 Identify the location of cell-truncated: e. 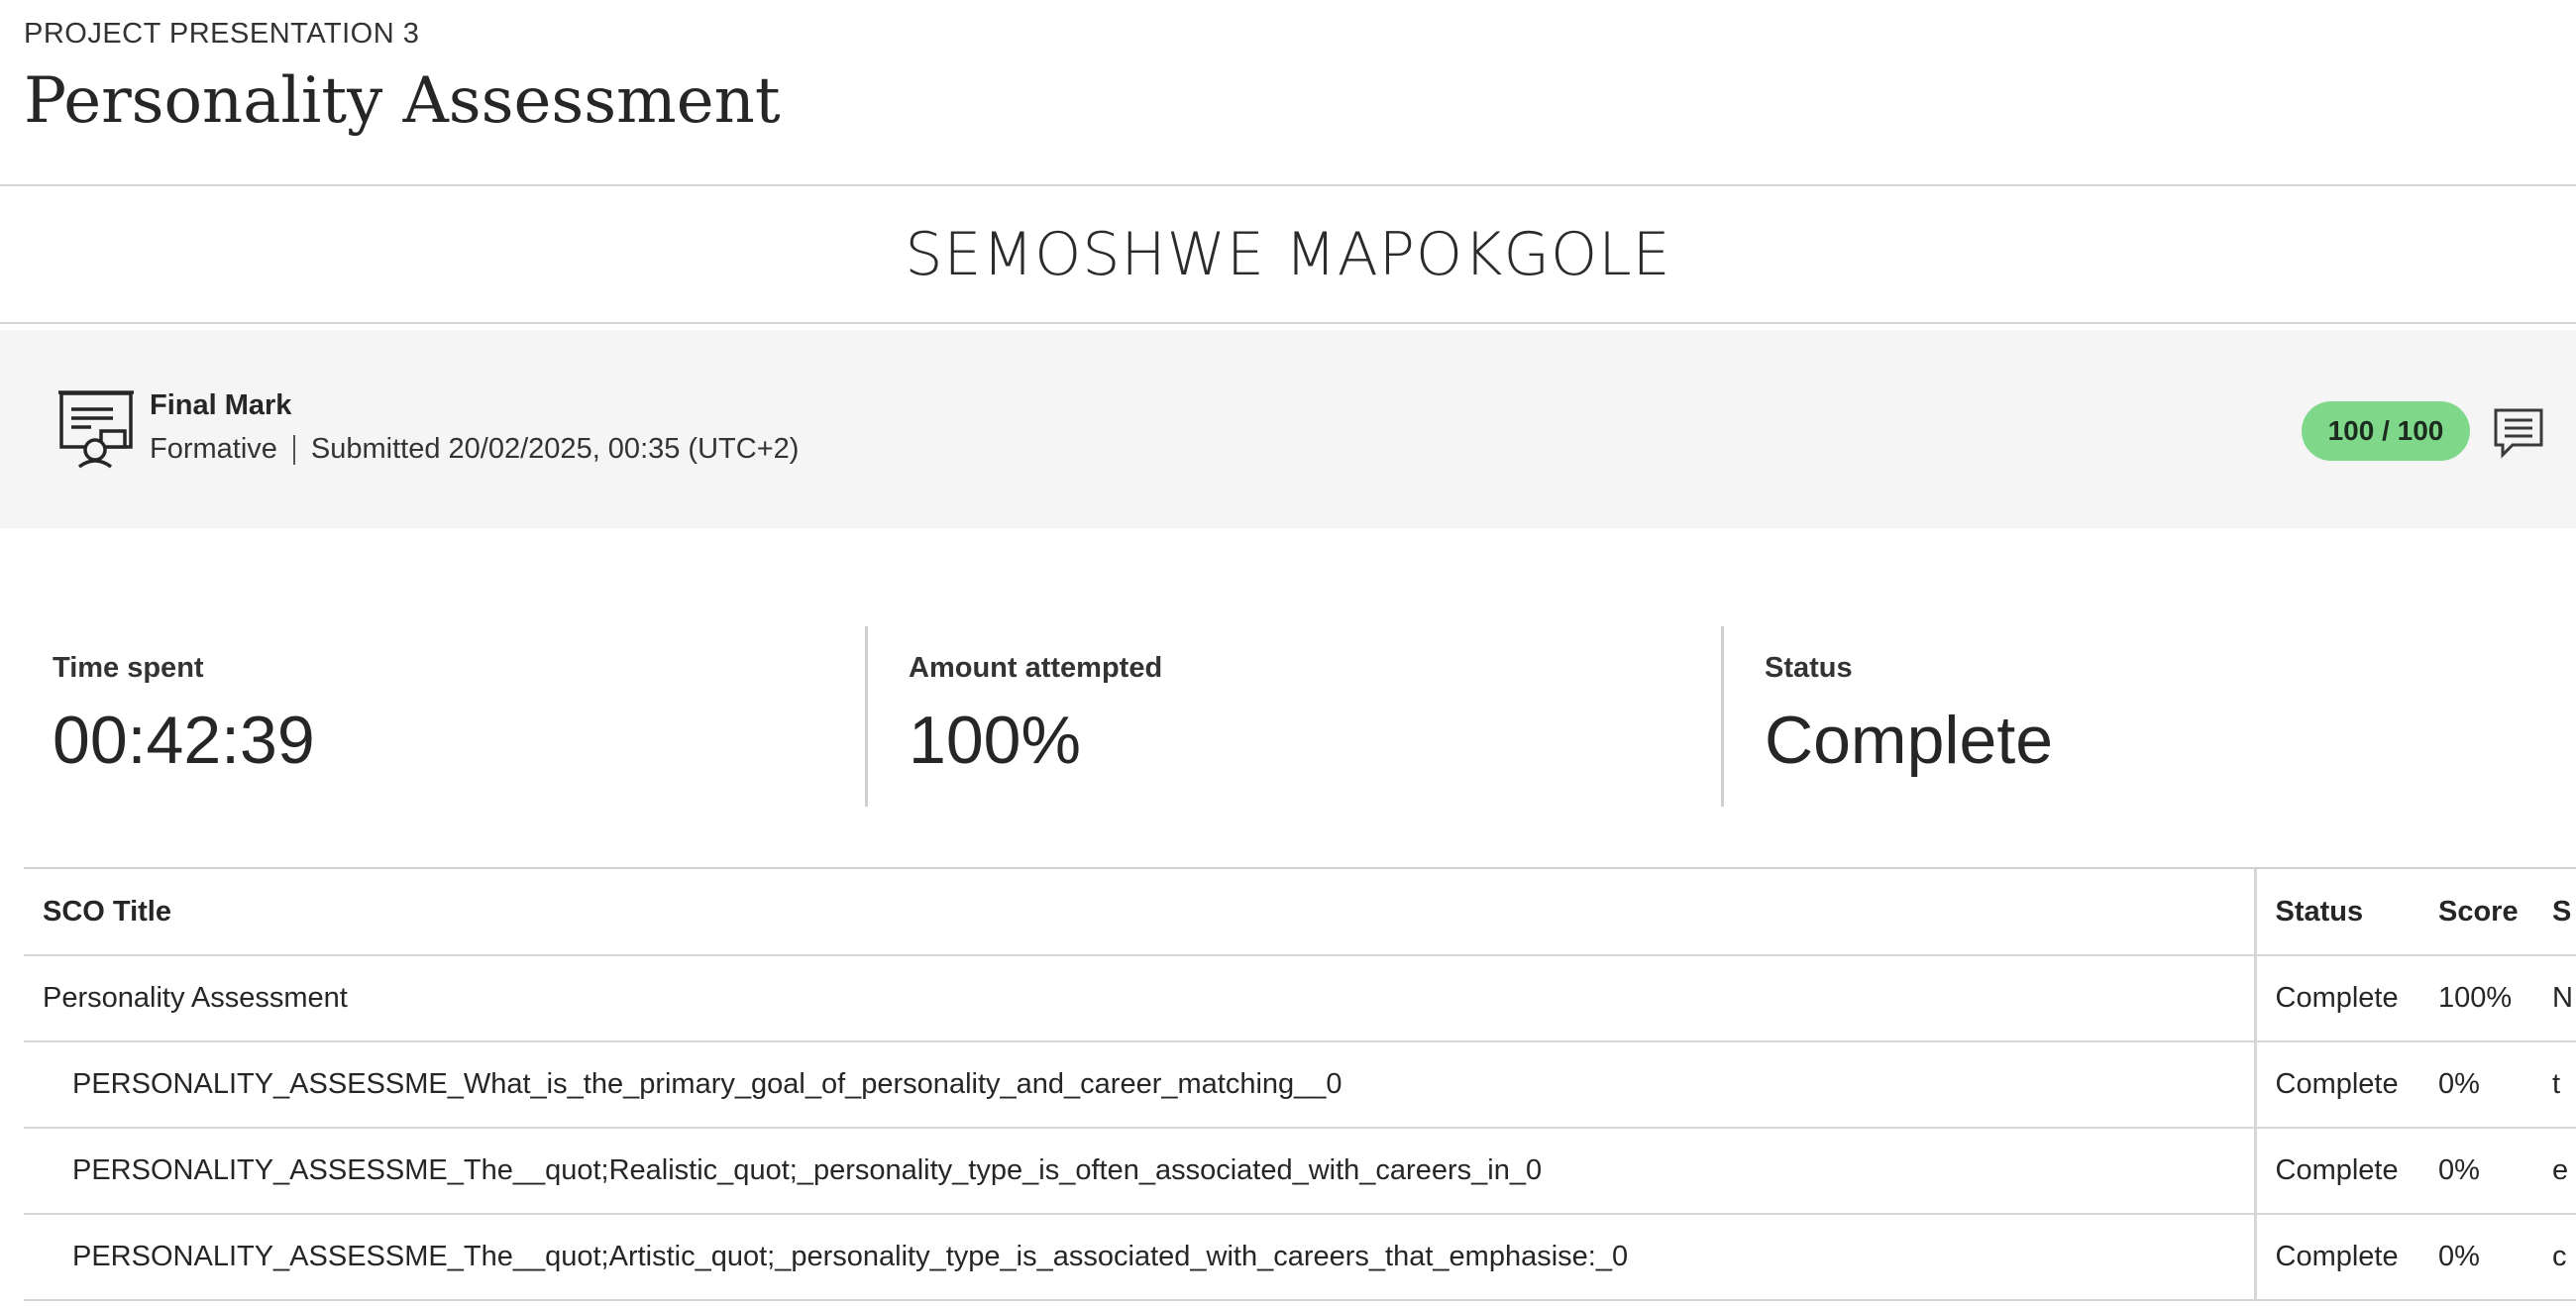
(2554, 1171).